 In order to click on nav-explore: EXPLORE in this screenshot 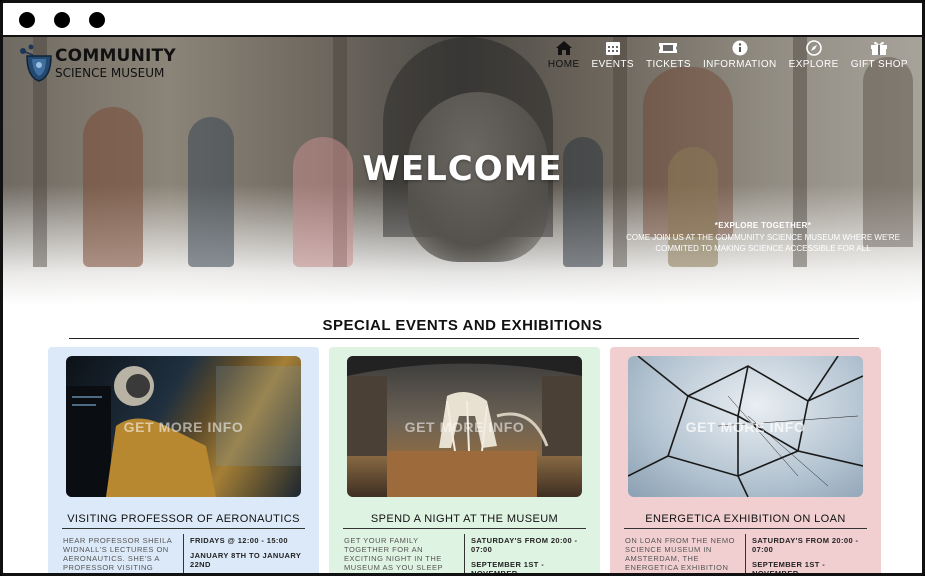, I will do `click(814, 54)`.